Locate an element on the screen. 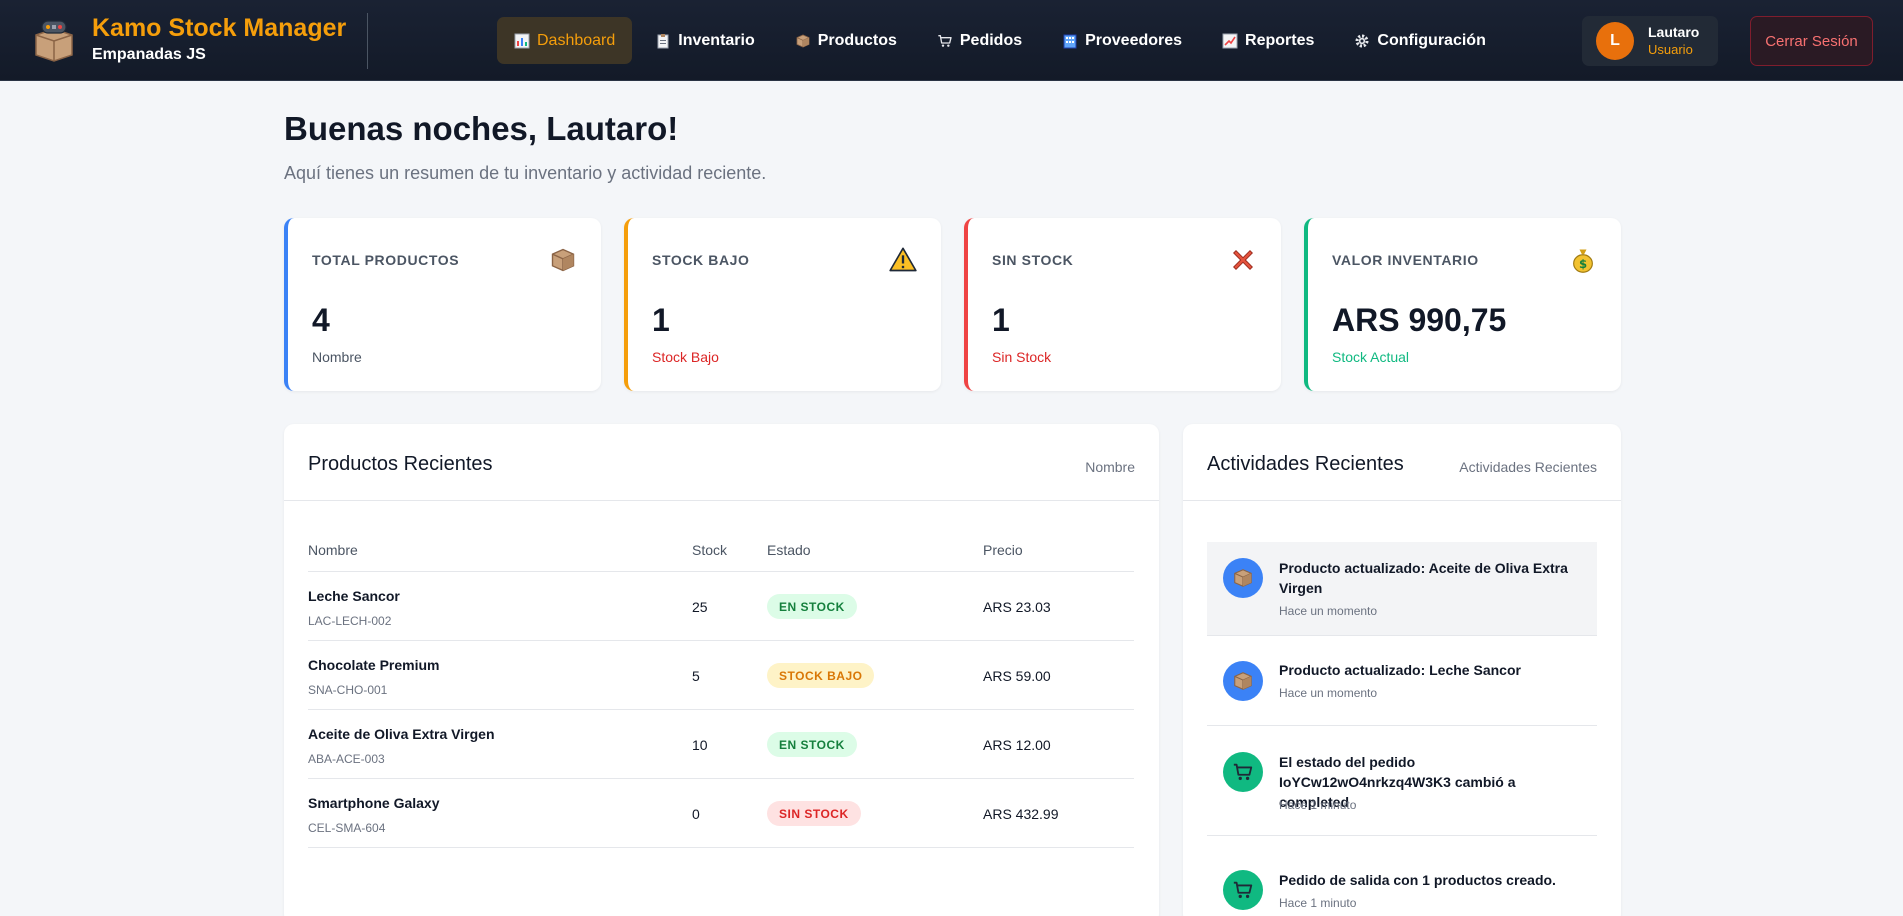 The width and height of the screenshot is (1903, 916). nav-label-pedidos: Pedidos is located at coordinates (991, 40).